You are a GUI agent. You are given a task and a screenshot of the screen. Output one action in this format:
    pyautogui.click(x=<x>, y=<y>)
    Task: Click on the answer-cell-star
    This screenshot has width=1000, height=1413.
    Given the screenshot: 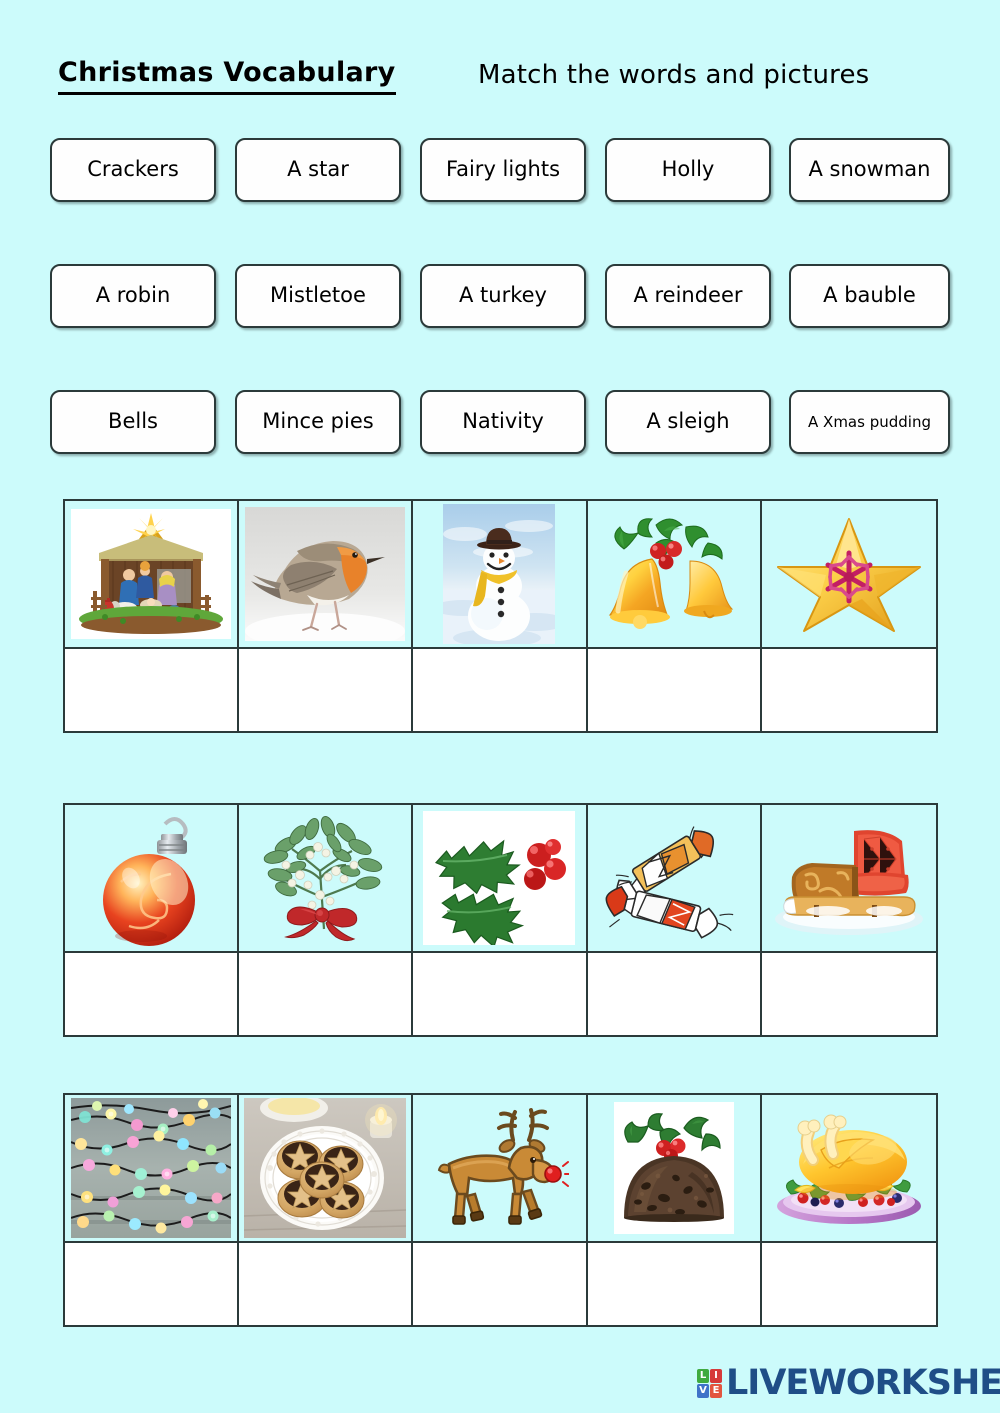 What is the action you would take?
    pyautogui.click(x=848, y=690)
    